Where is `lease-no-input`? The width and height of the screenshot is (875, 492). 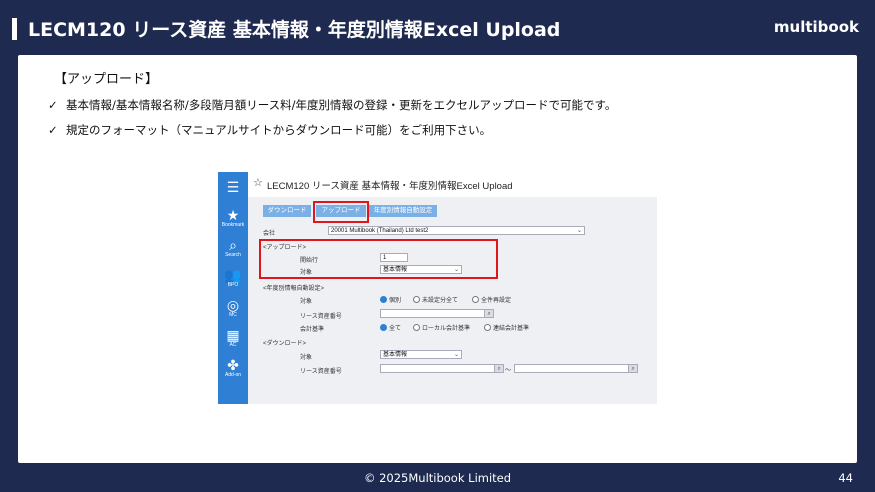
lease-no-input is located at coordinates (437, 313).